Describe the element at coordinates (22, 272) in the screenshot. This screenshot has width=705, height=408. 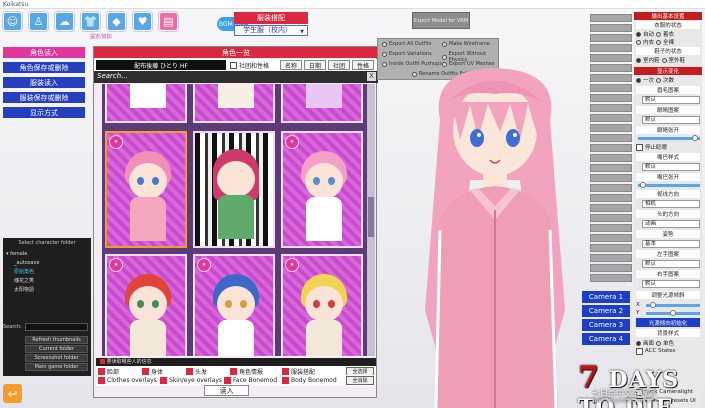
I see `folder-item: 原始角色` at that location.